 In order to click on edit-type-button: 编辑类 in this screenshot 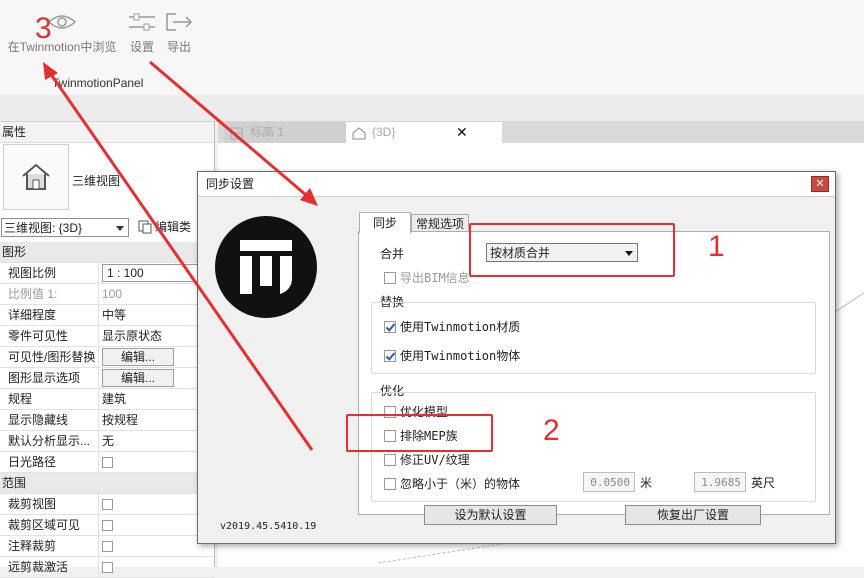, I will do `click(164, 226)`.